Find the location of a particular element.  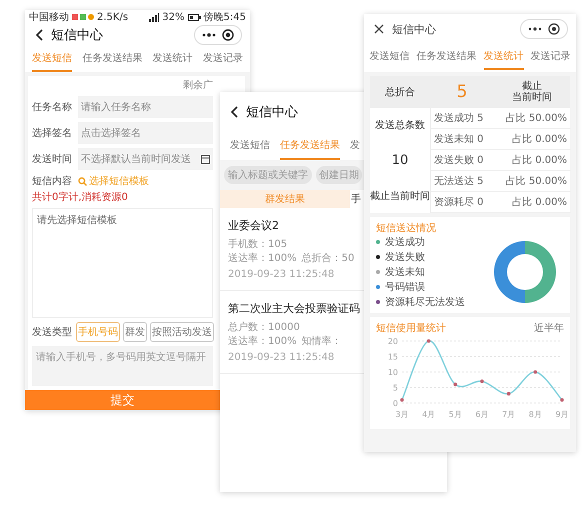

axis-tick-label: 3月 is located at coordinates (402, 414).